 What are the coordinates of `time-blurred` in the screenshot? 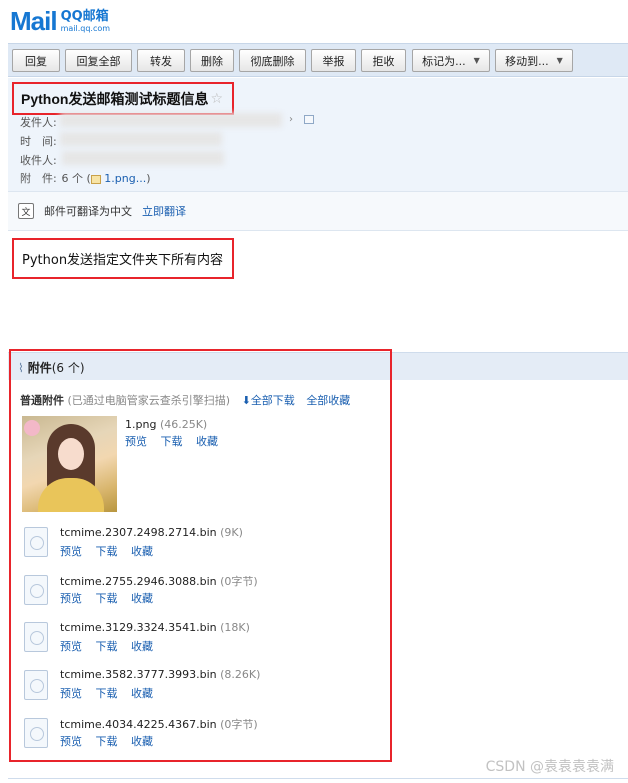 It's located at (141, 139).